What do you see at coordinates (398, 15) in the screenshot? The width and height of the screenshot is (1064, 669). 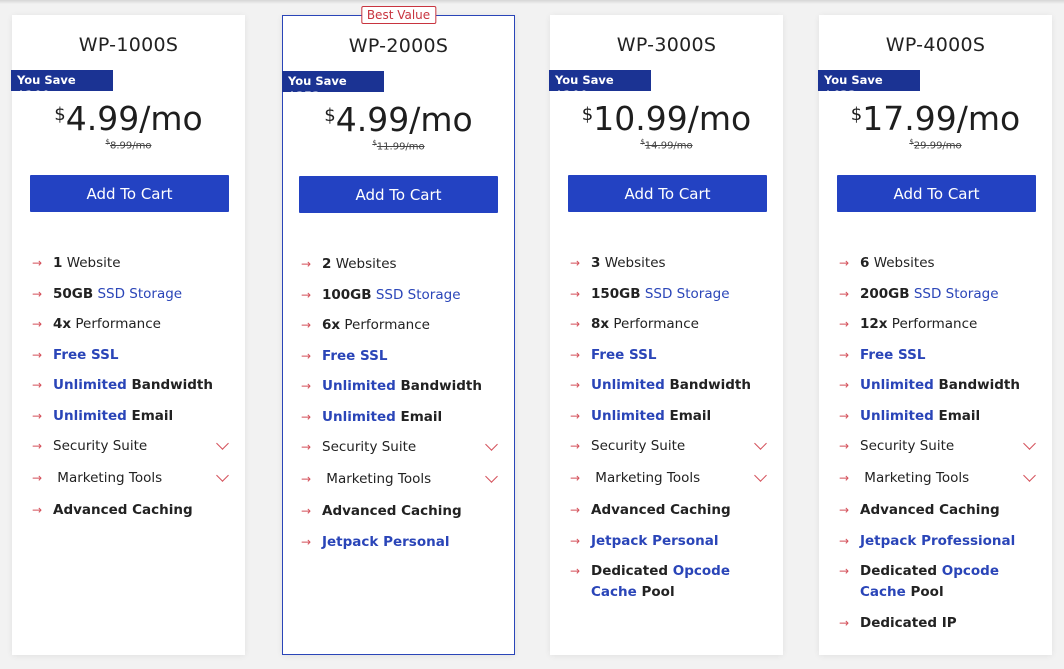 I see `best-value-badge: Best Value` at bounding box center [398, 15].